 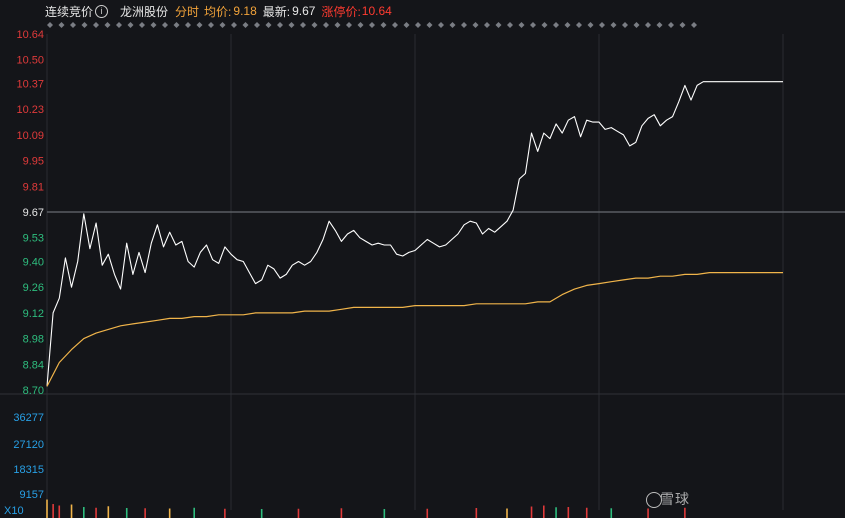 What do you see at coordinates (30, 136) in the screenshot?
I see `y-tick-label: 10.09` at bounding box center [30, 136].